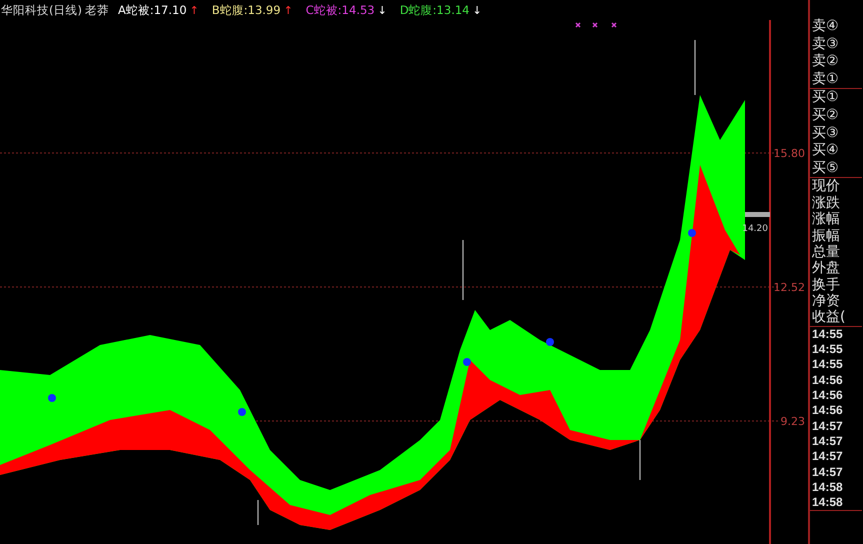 The image size is (863, 544). Describe the element at coordinates (826, 285) in the screenshot. I see `quote-field-label: 换手` at that location.